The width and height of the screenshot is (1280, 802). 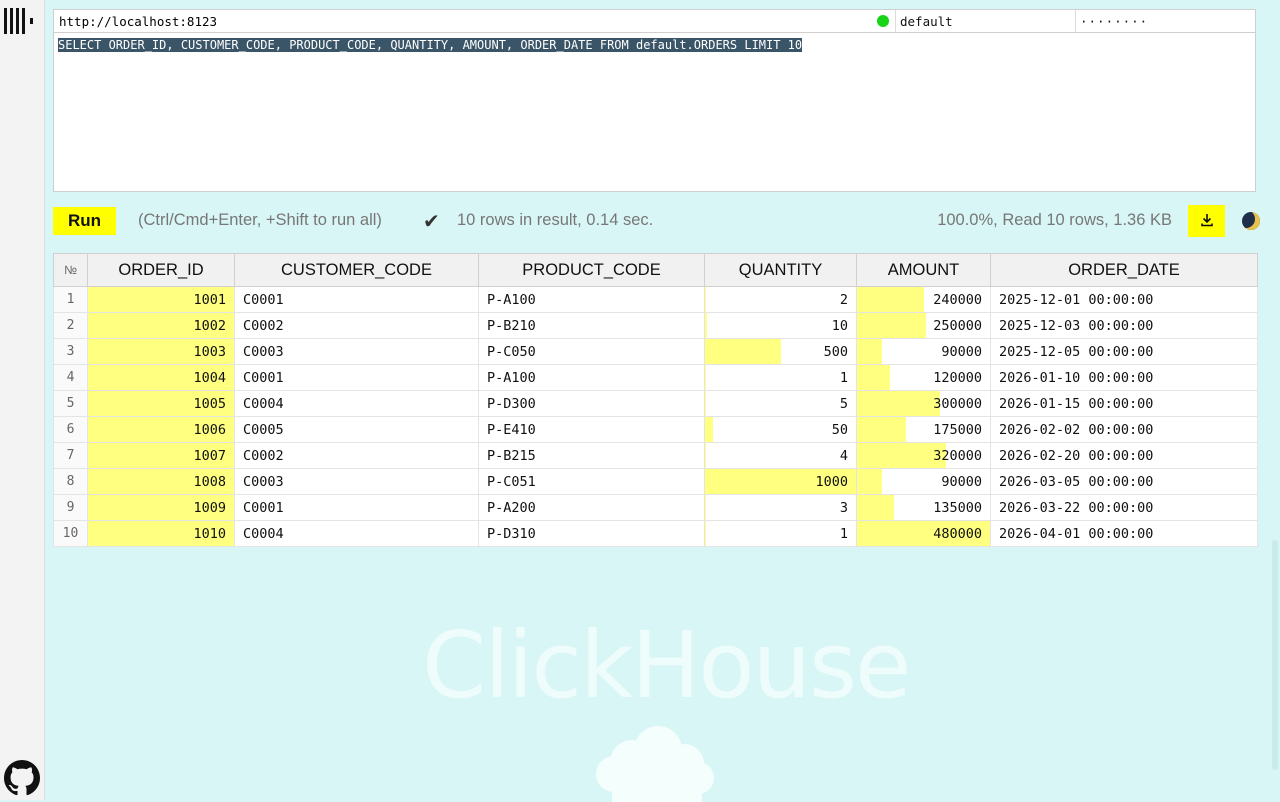 I want to click on download-button, so click(x=1206, y=221).